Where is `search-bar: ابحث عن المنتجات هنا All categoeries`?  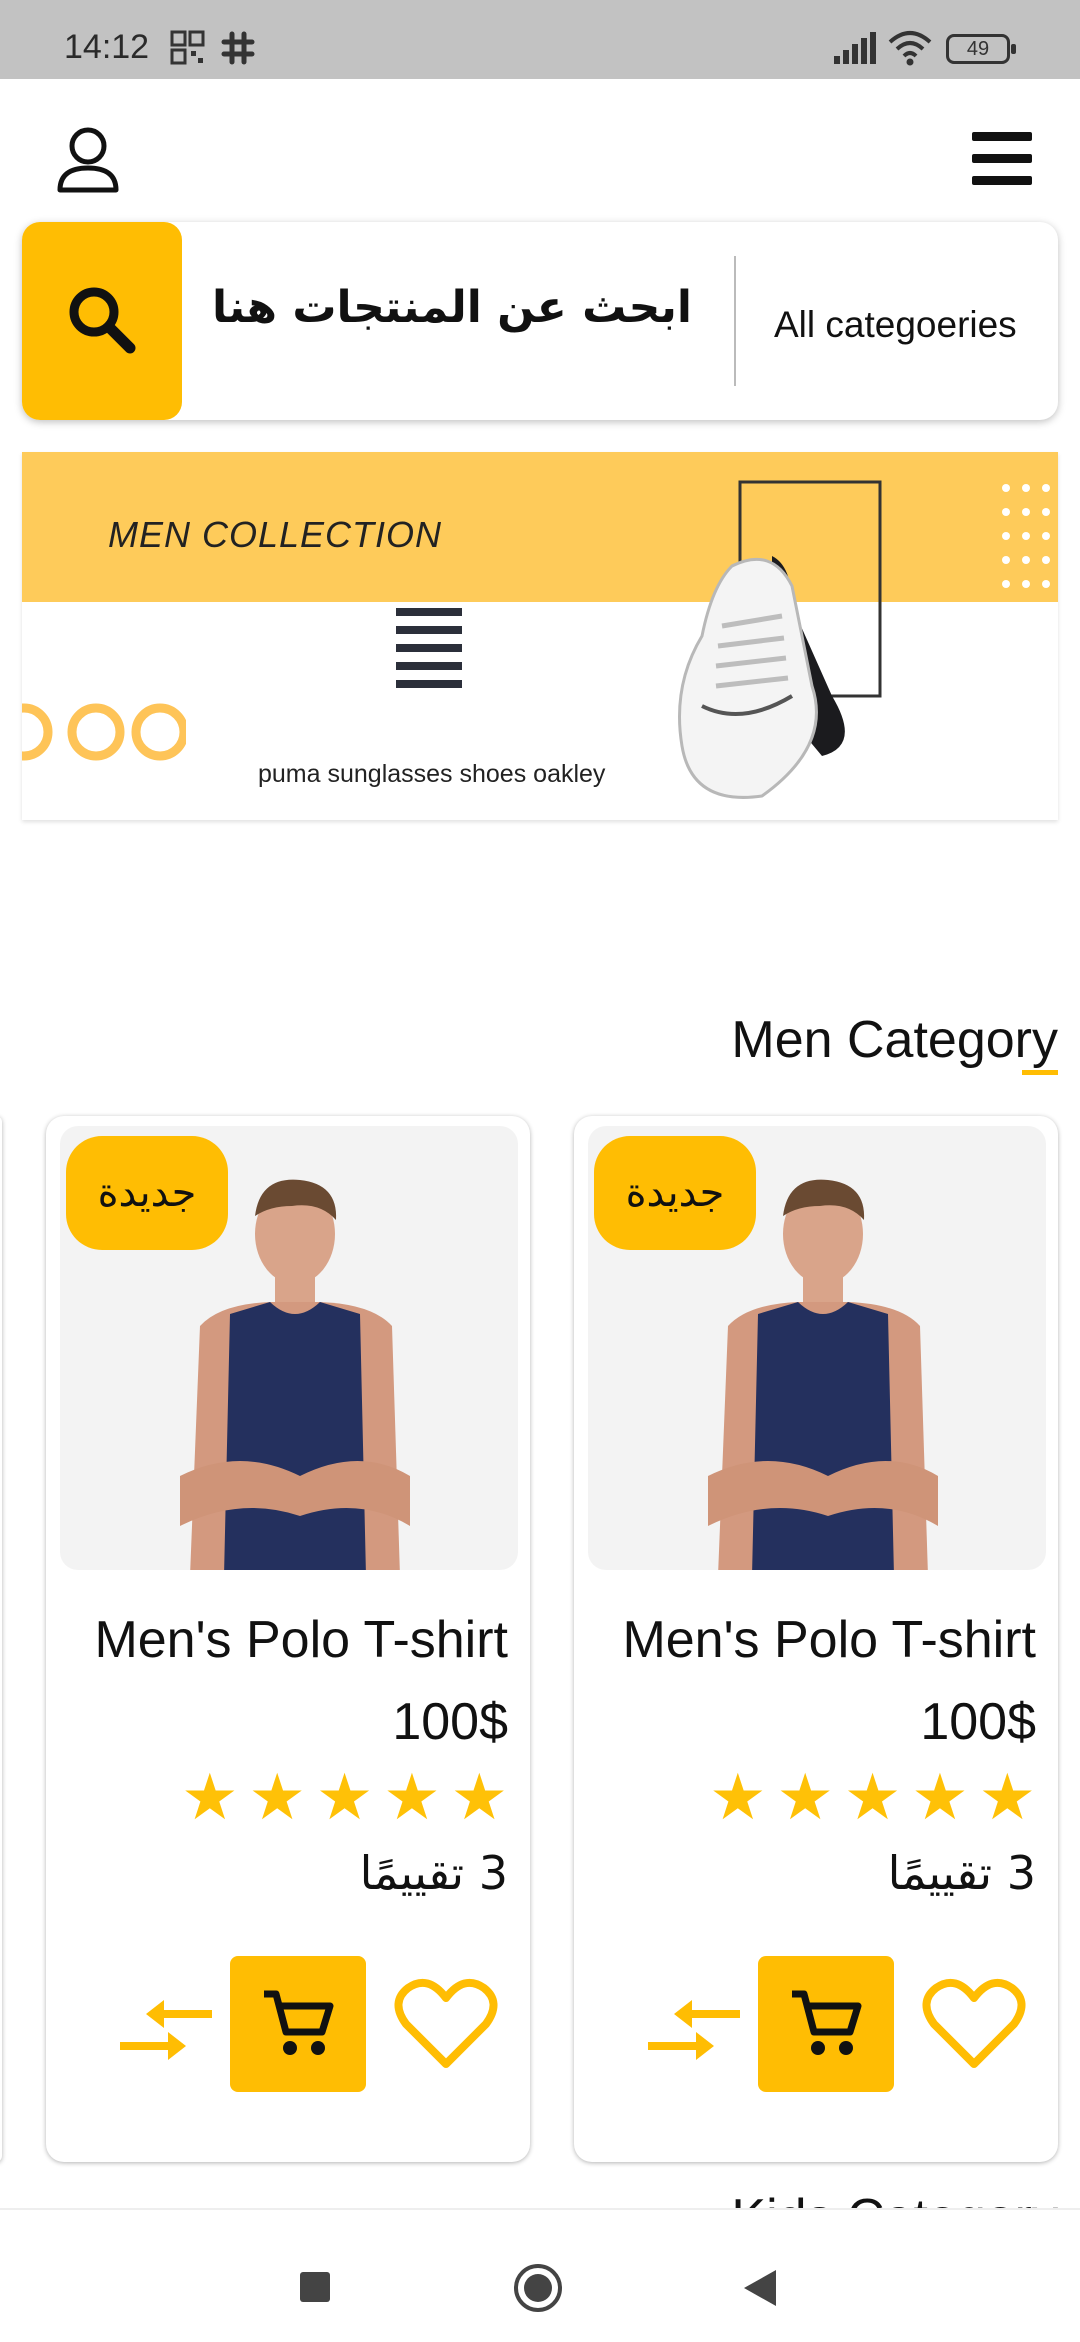
search-bar: ابحث عن المنتجات هنا All categoeries is located at coordinates (540, 321).